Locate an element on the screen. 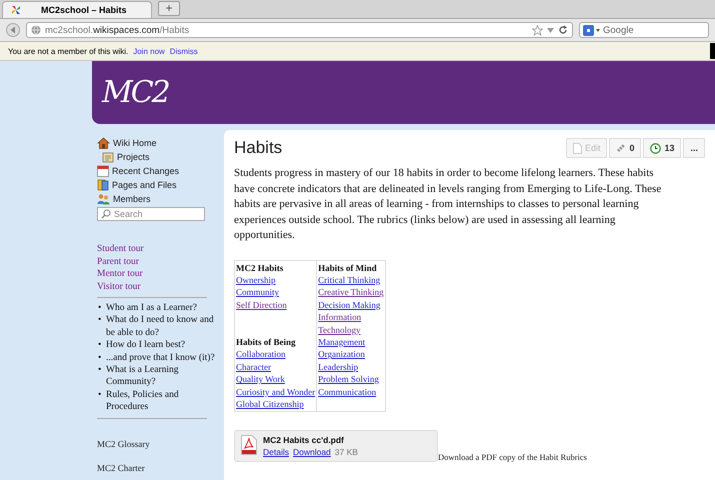 This screenshot has width=715, height=480. table-heading: MC2 Habits is located at coordinates (260, 268).